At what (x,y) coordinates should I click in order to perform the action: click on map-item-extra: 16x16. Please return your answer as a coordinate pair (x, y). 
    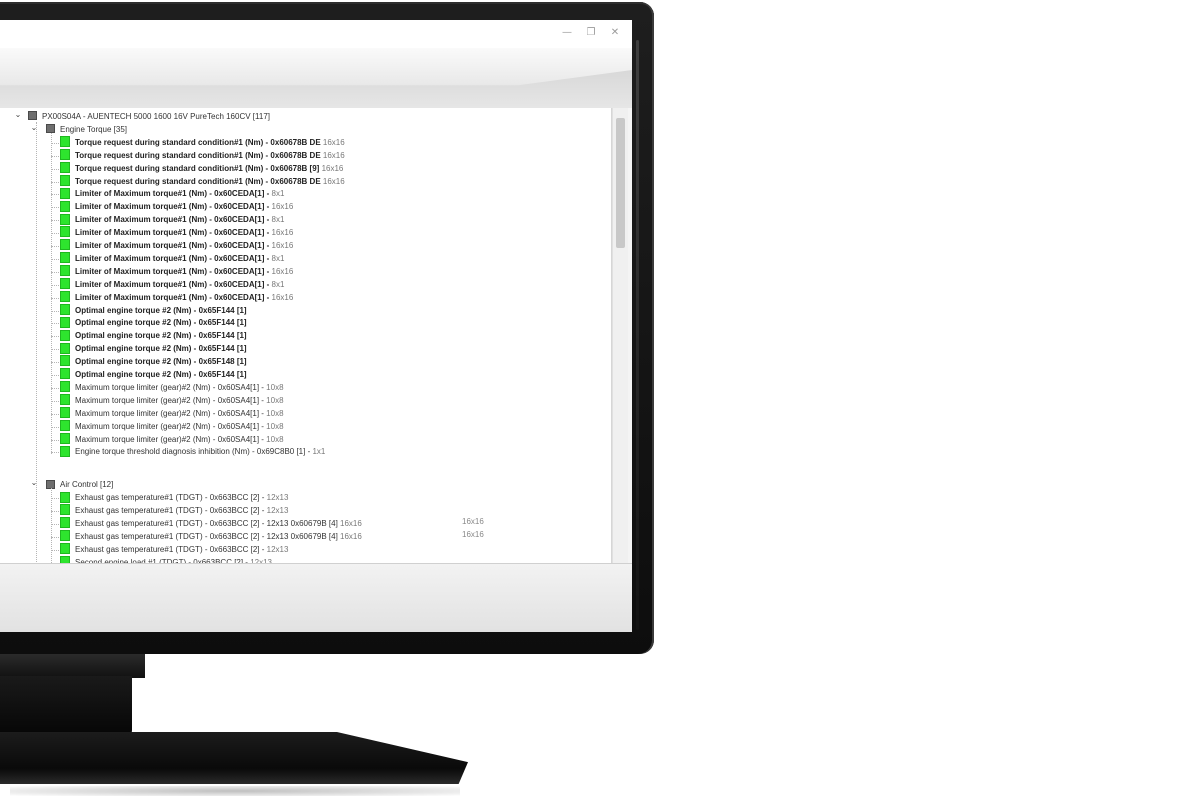
    Looking at the image, I should click on (473, 521).